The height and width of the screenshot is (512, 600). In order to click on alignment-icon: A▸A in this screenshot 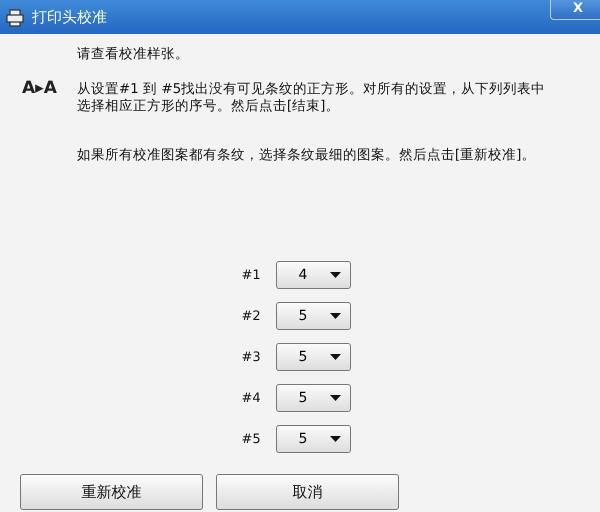, I will do `click(39, 88)`.